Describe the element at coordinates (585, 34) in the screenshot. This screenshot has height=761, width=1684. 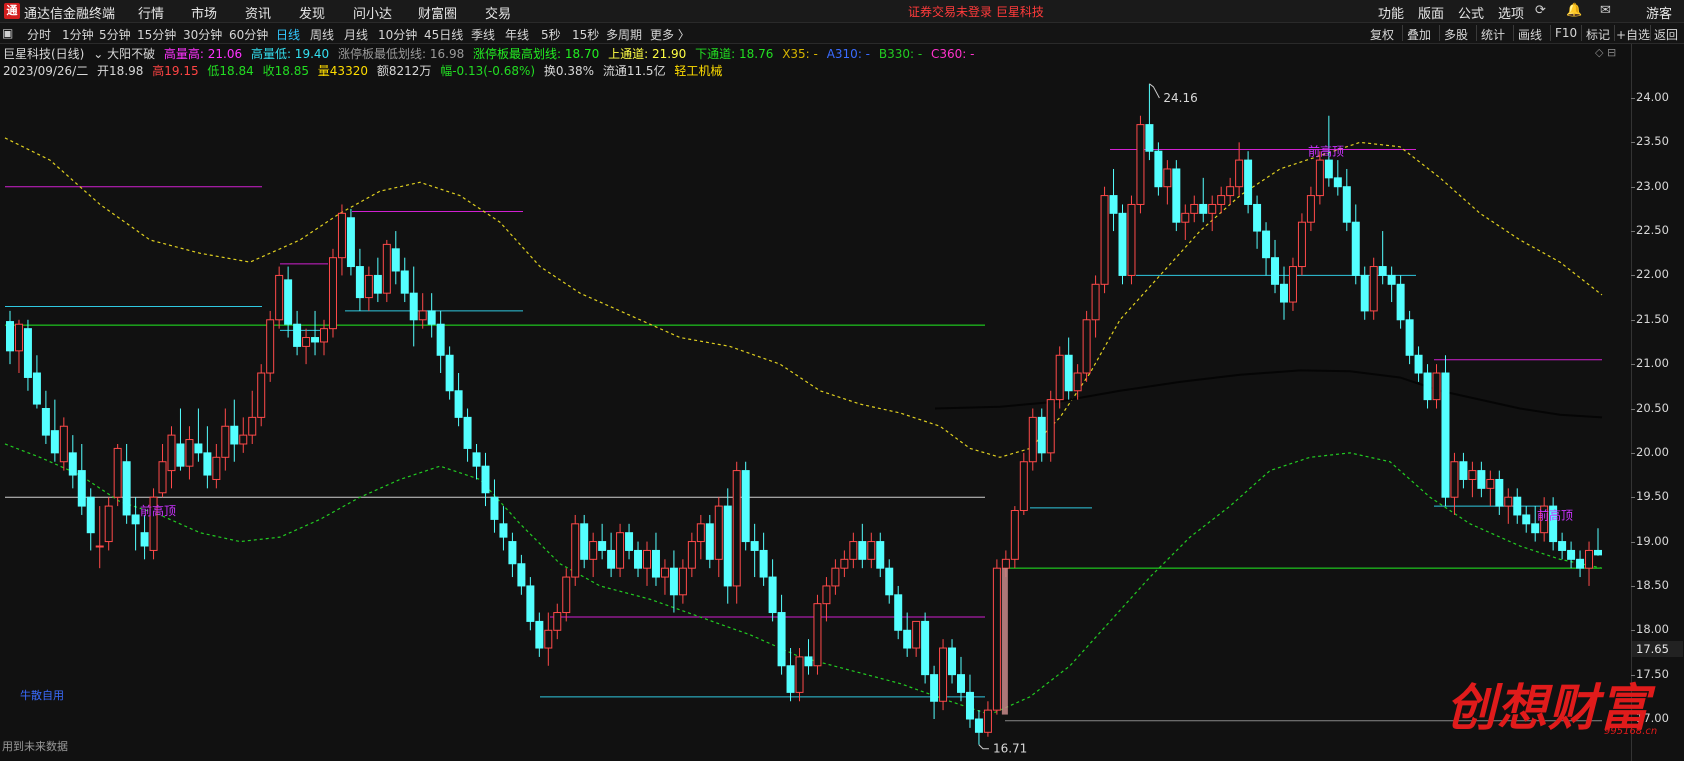
I see `tab-15sec: 15秒` at that location.